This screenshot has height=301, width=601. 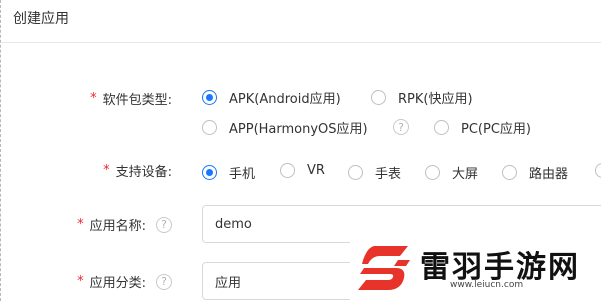 What do you see at coordinates (384, 268) in the screenshot?
I see `watermark-logo-icon` at bounding box center [384, 268].